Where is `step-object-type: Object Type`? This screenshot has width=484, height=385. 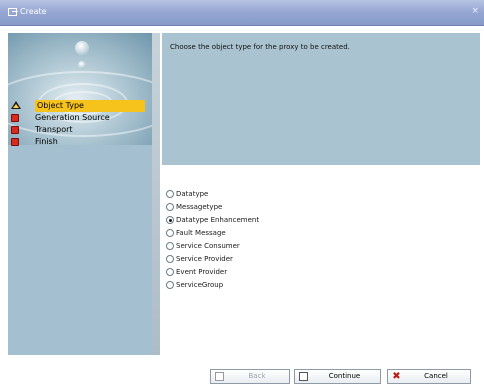
step-object-type: Object Type is located at coordinates (83, 106).